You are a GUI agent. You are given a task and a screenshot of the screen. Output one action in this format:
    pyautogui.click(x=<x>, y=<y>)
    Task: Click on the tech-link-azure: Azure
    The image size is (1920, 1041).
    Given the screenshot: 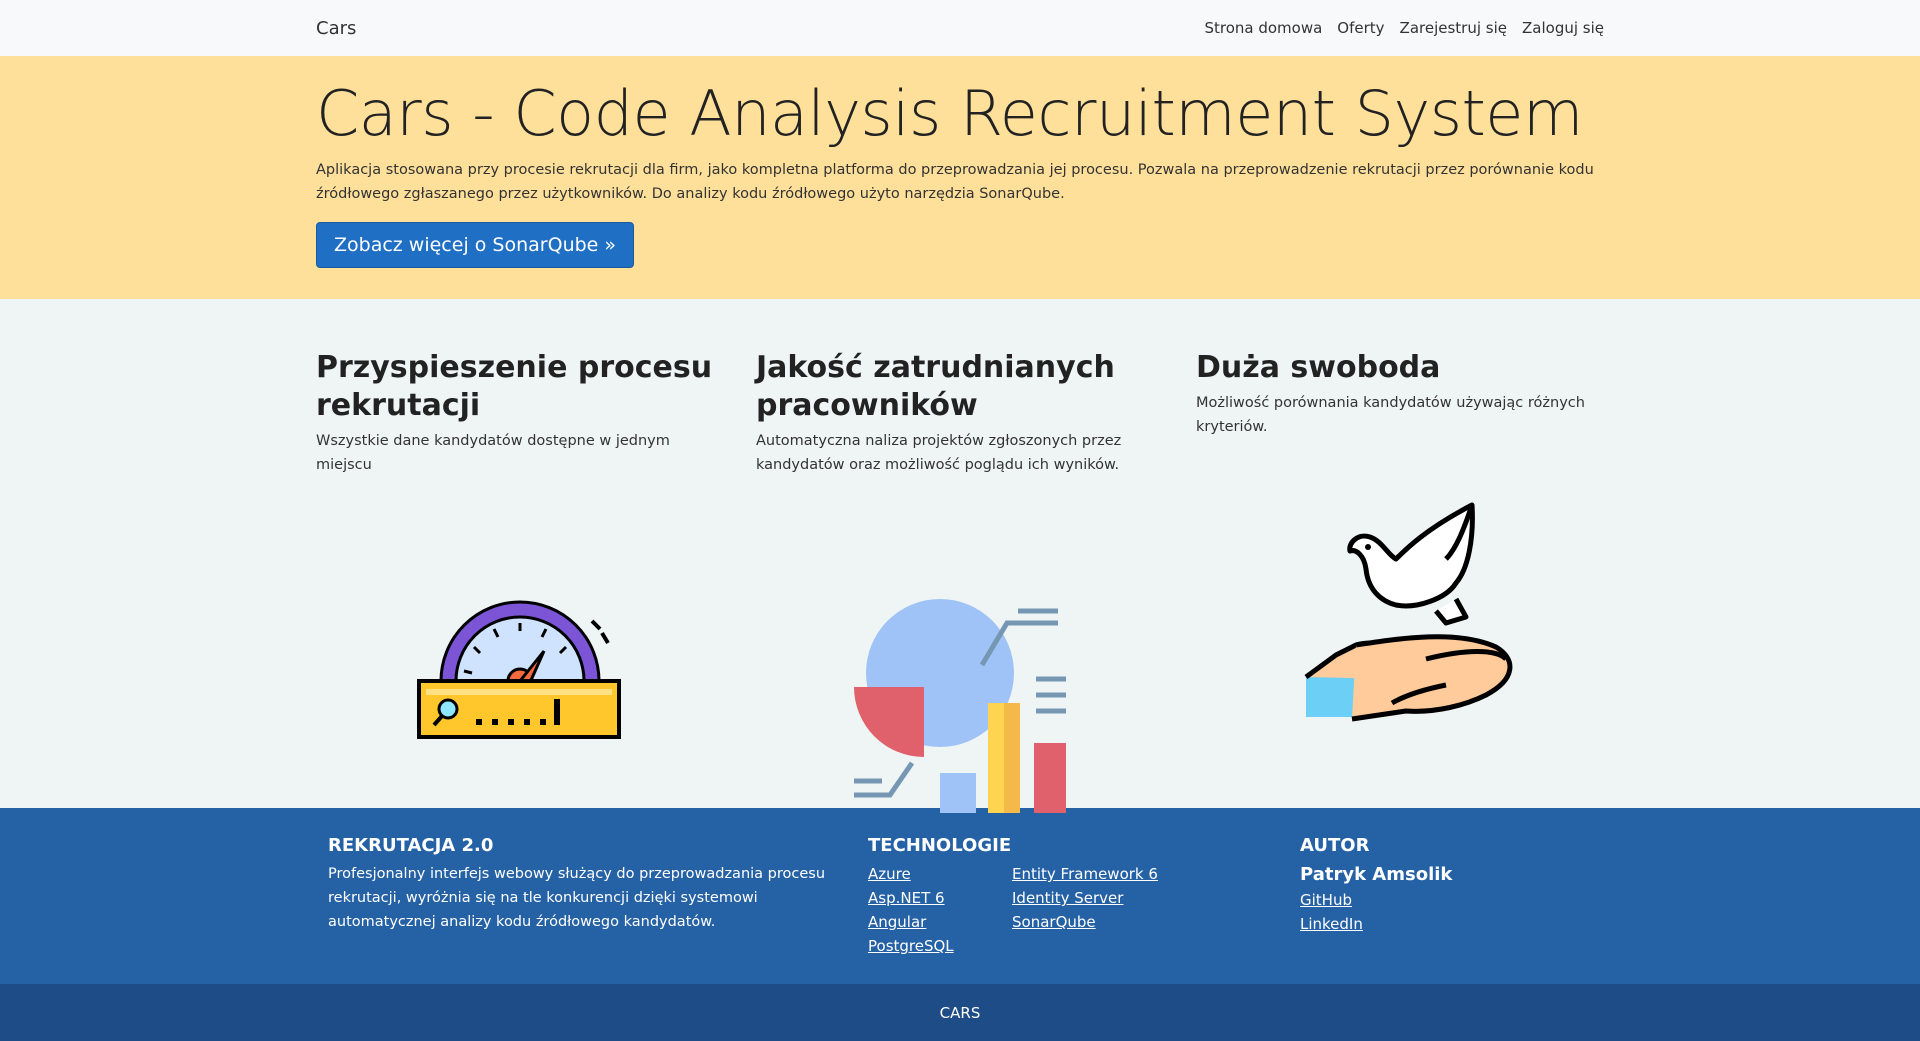 What is the action you would take?
    pyautogui.click(x=940, y=874)
    